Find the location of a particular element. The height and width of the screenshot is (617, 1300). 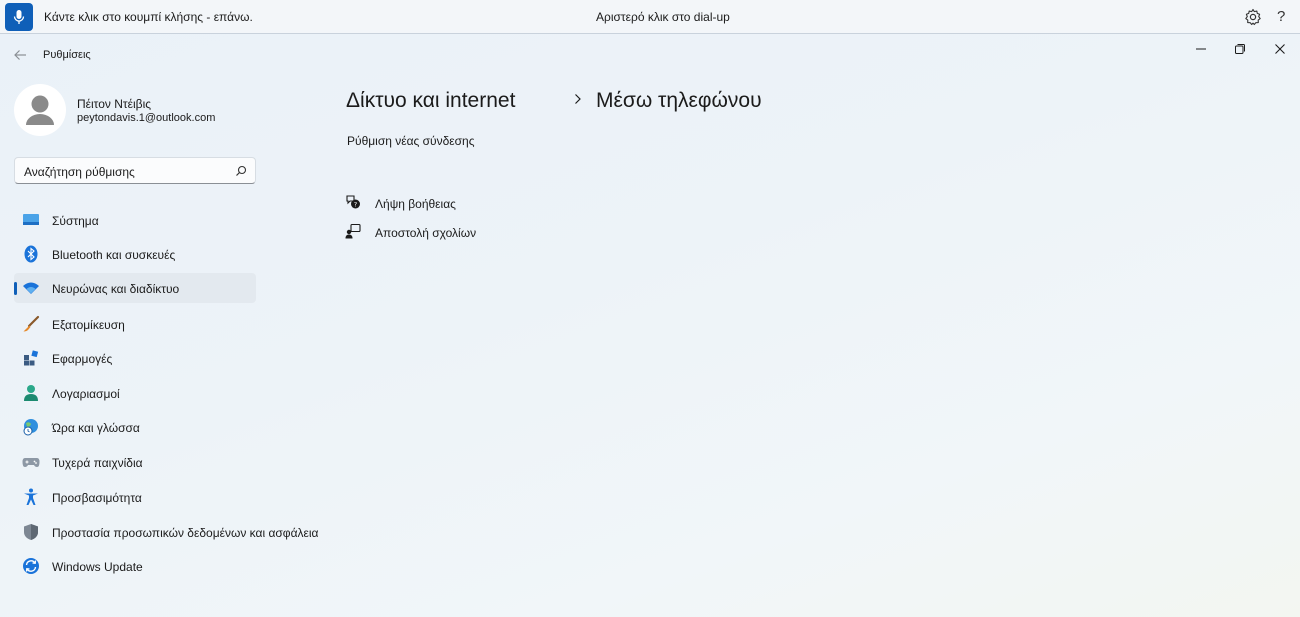

wifi-icon is located at coordinates (31, 288).